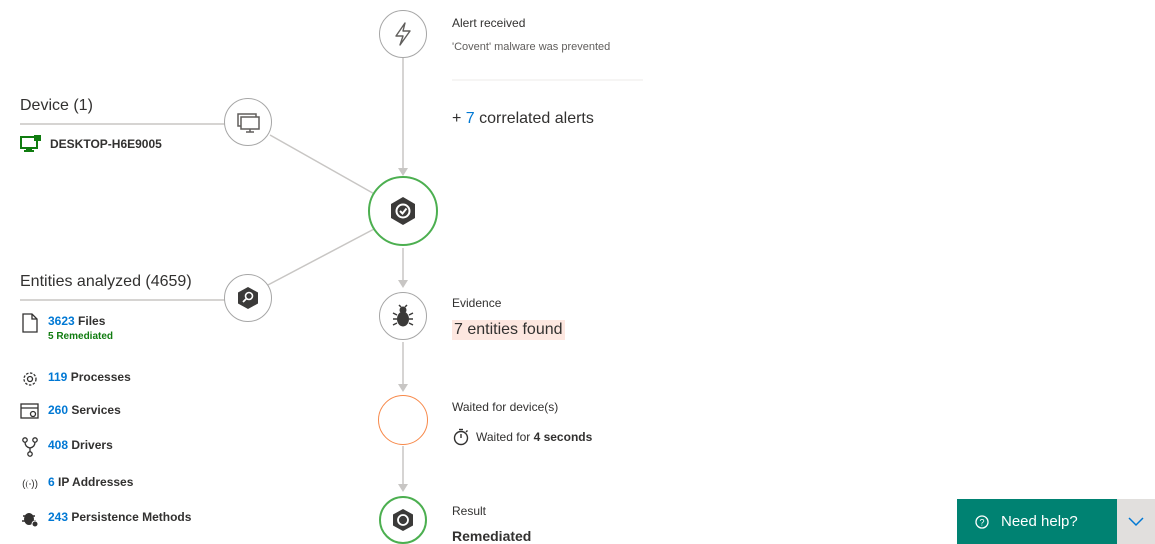 The height and width of the screenshot is (544, 1155). I want to click on services-label: Services, so click(96, 410).